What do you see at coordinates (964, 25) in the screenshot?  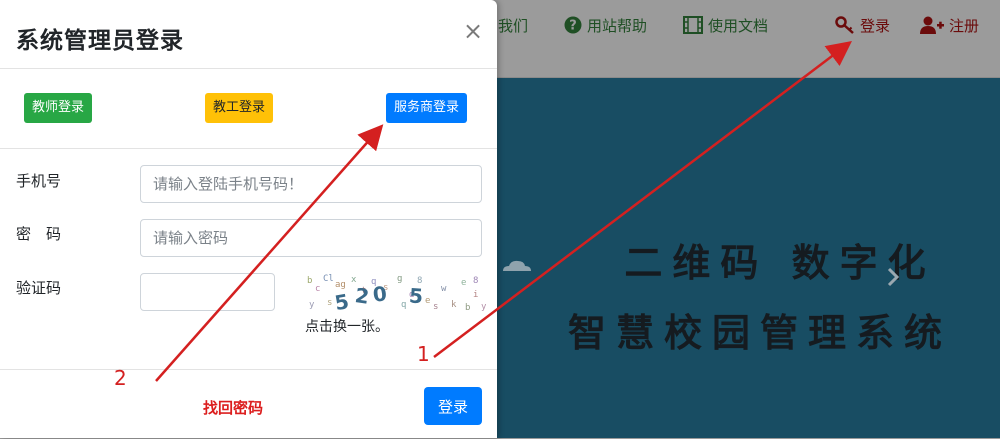 I see `nav-register-label: 注册` at bounding box center [964, 25].